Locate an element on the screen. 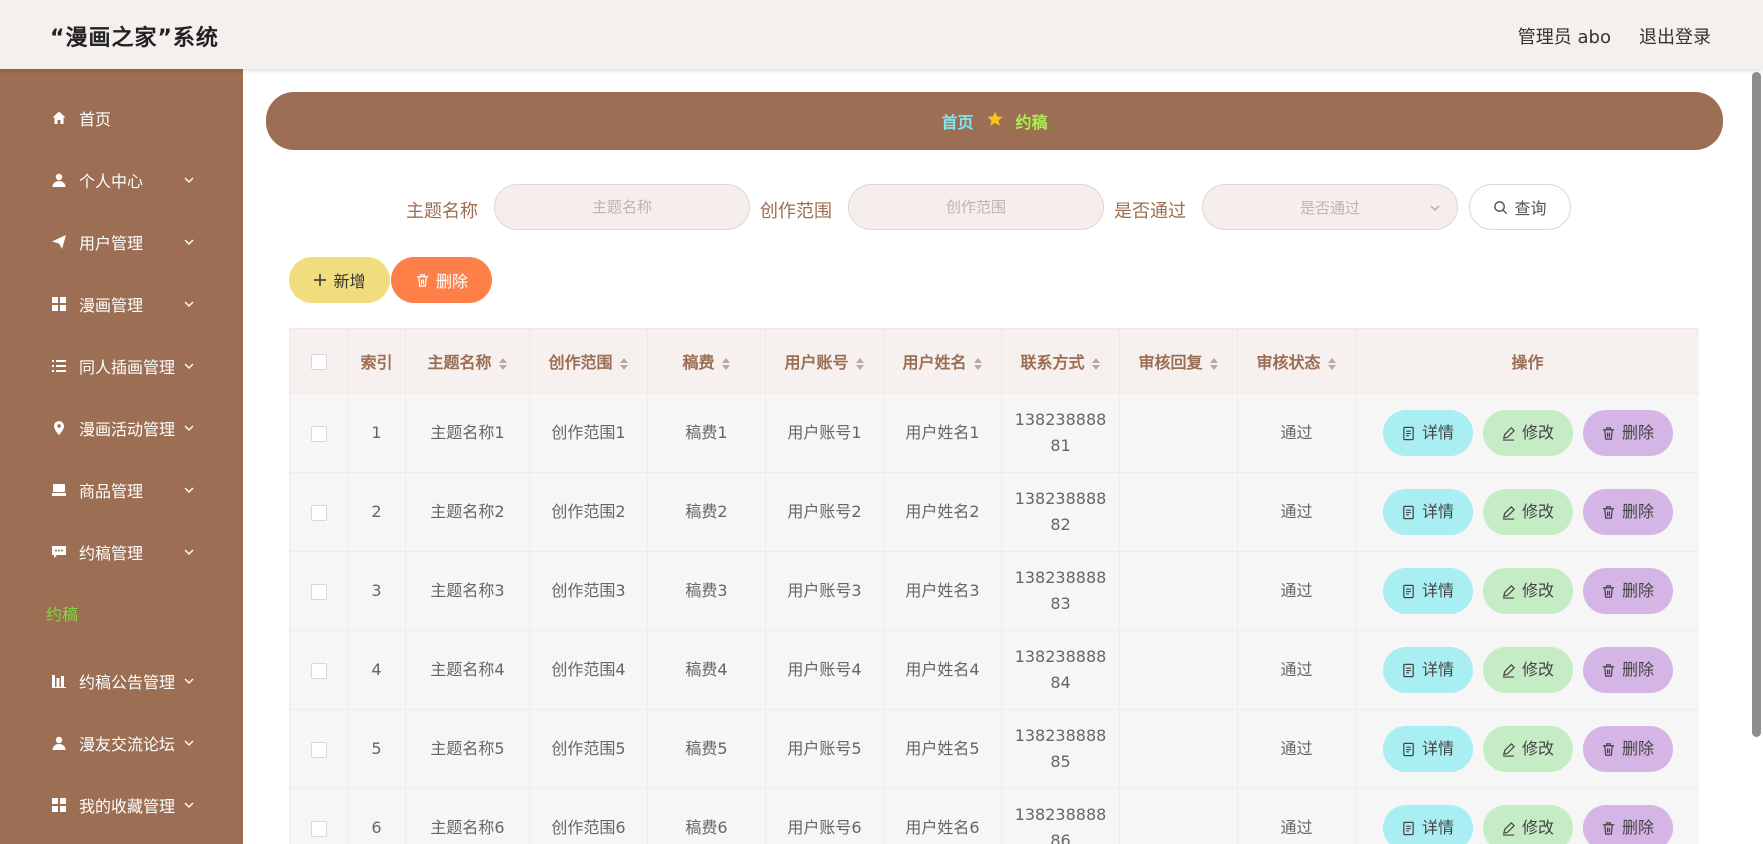 The image size is (1763, 844). cell-reply is located at coordinates (1178, 670).